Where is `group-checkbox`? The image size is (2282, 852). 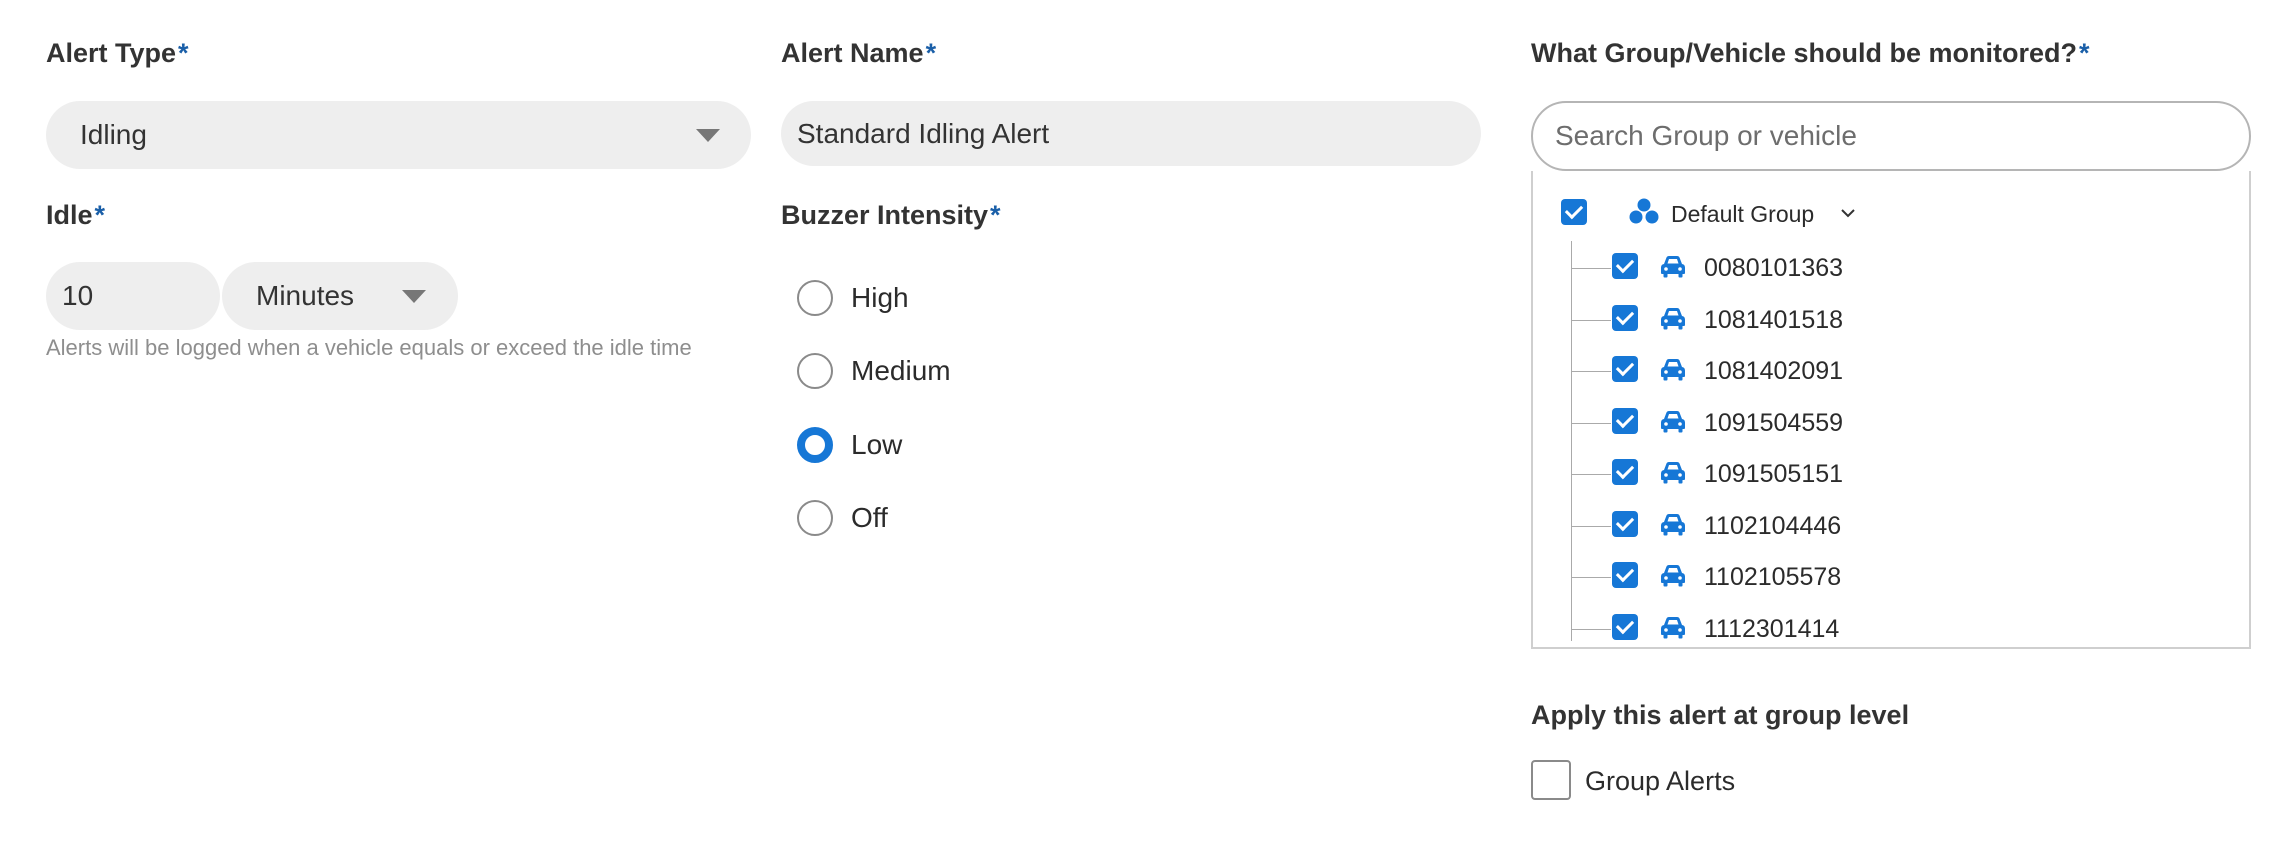
group-checkbox is located at coordinates (1574, 212).